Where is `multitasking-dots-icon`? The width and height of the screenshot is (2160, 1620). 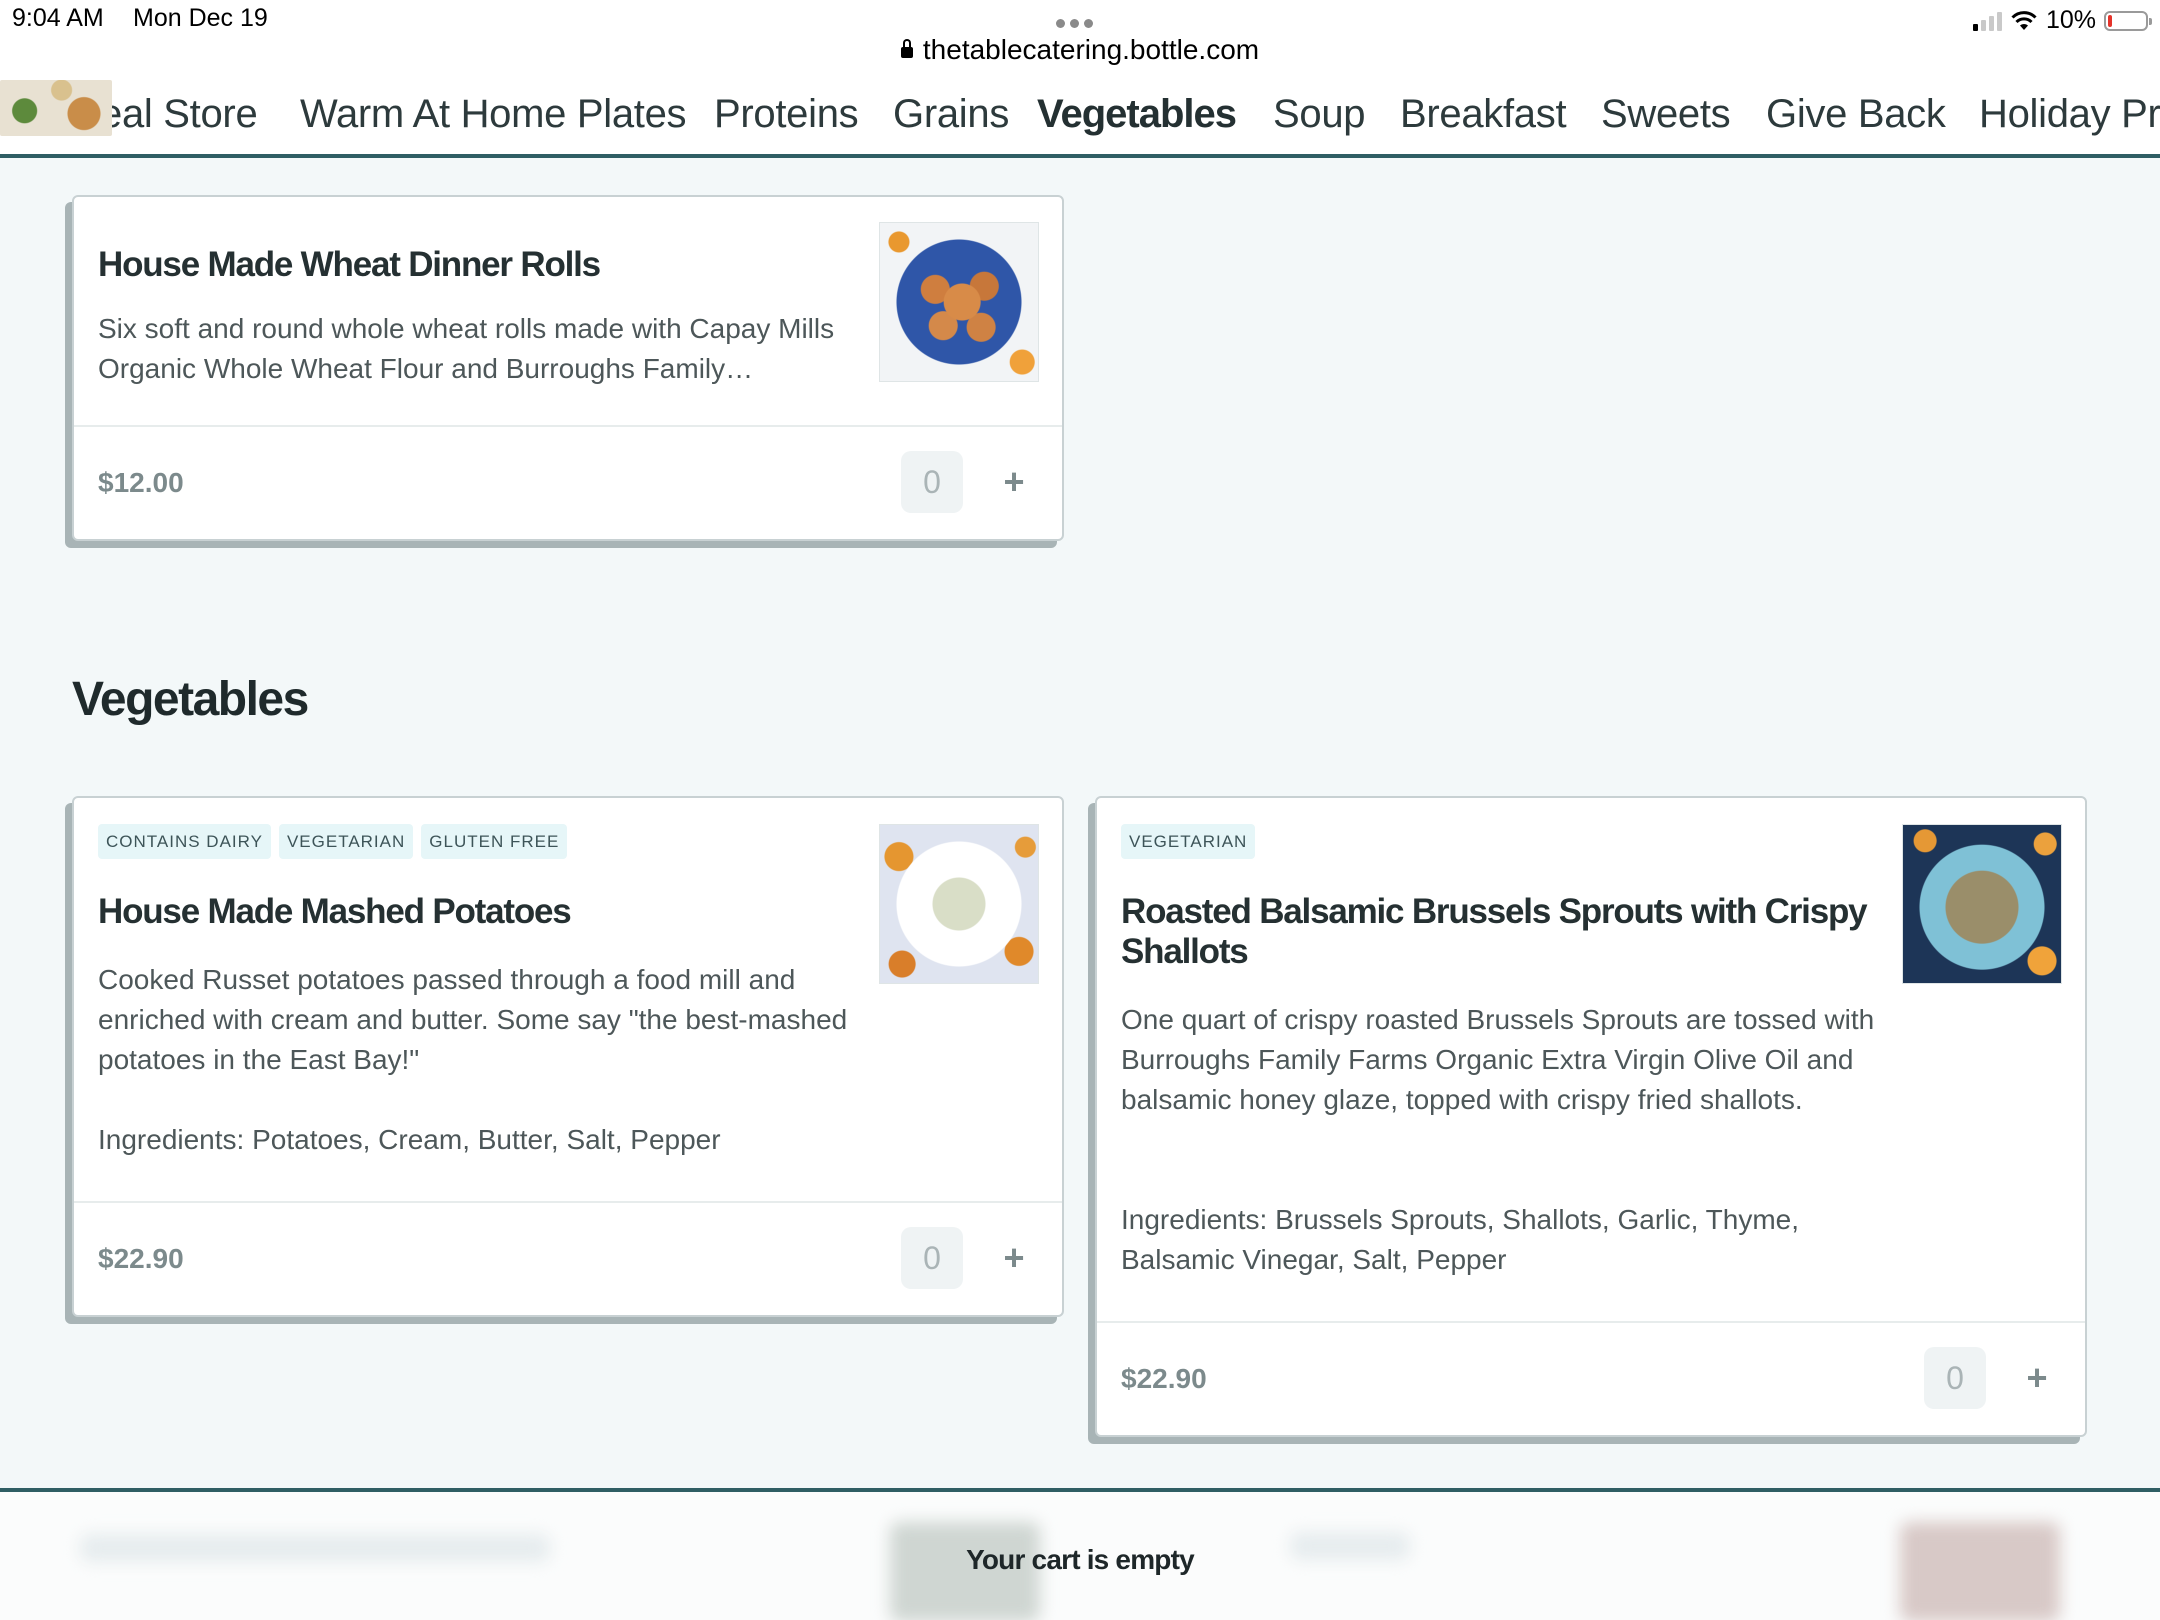
multitasking-dots-icon is located at coordinates (1074, 23).